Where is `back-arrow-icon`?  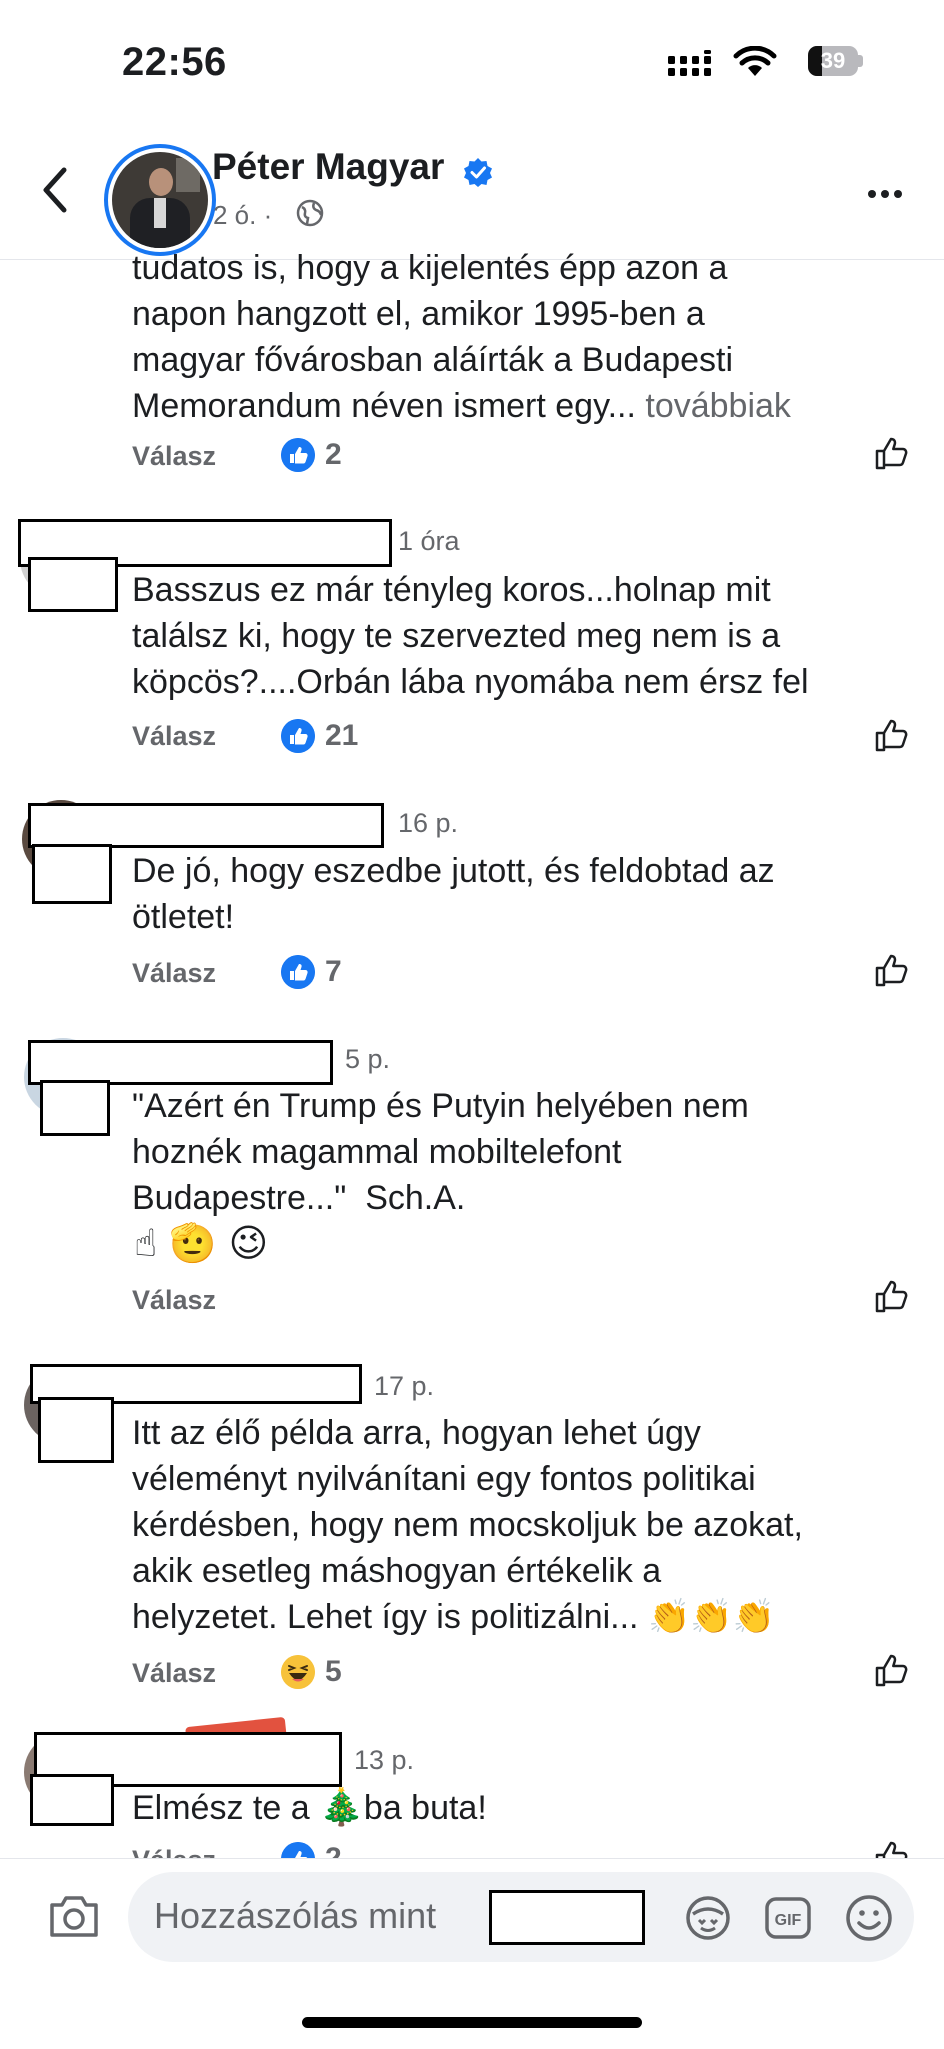
back-arrow-icon is located at coordinates (57, 190).